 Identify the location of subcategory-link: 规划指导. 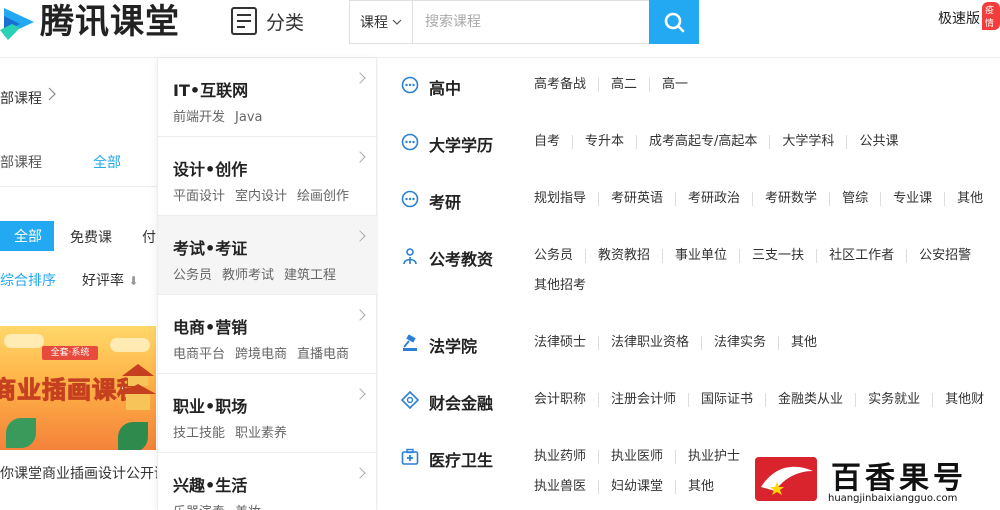
(566, 199).